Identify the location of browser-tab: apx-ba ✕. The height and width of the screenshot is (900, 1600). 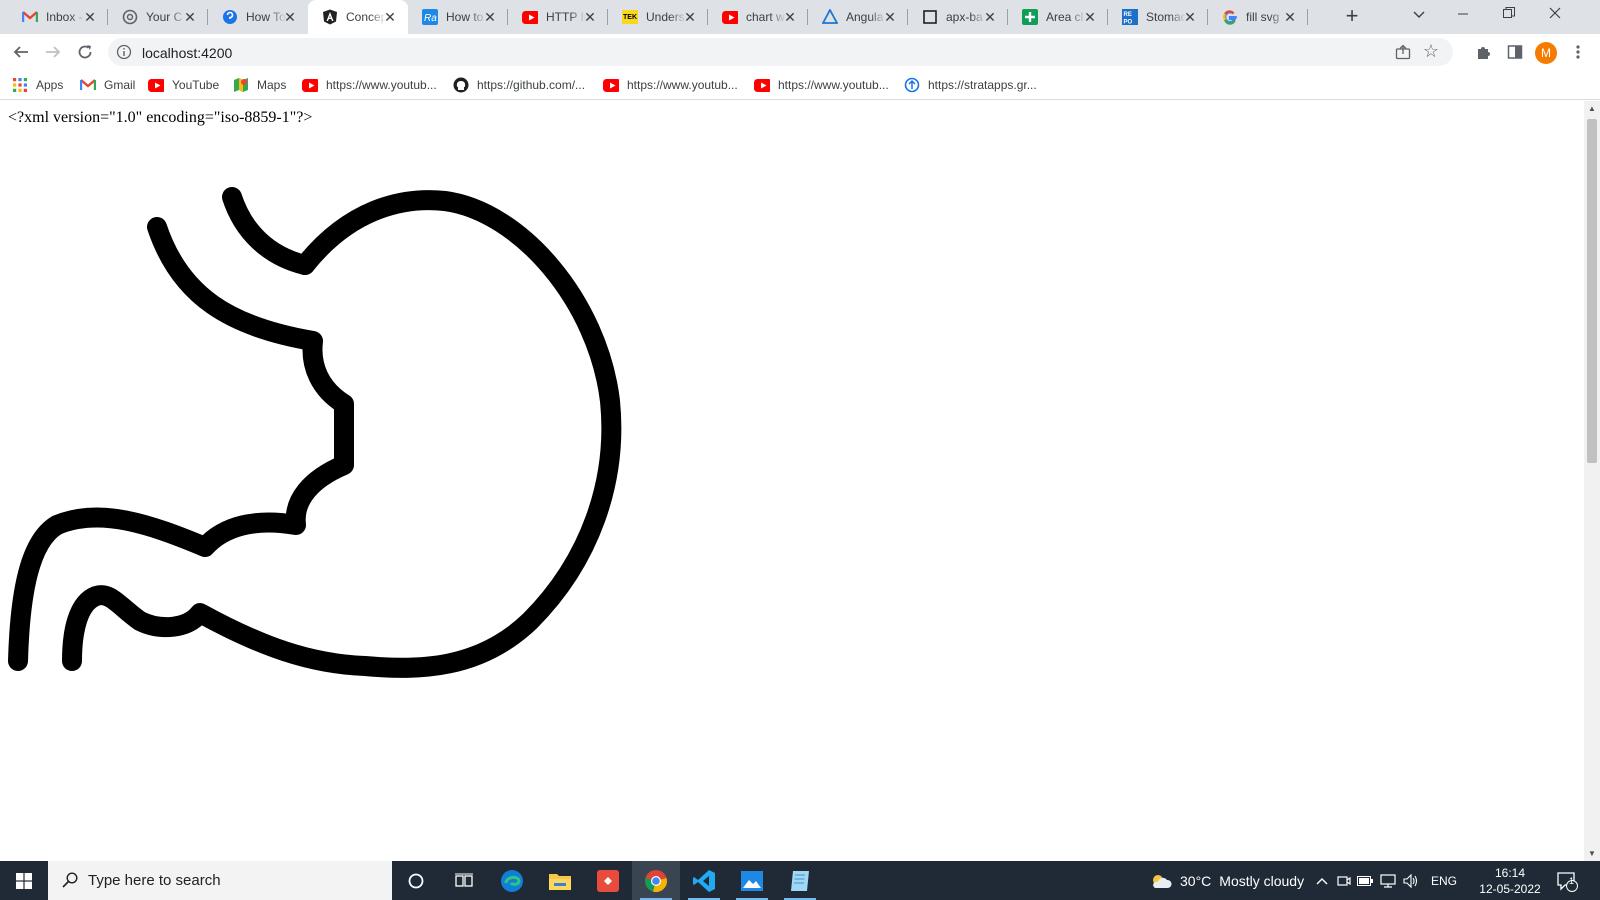
(958, 17).